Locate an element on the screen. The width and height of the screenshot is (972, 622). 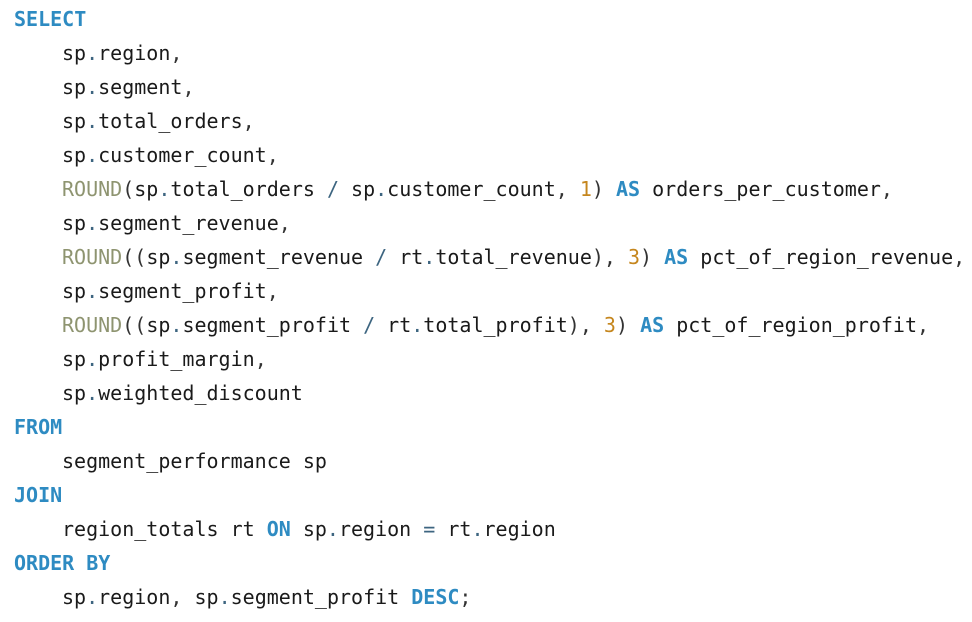
code-line: sp.region, is located at coordinates (493, 56).